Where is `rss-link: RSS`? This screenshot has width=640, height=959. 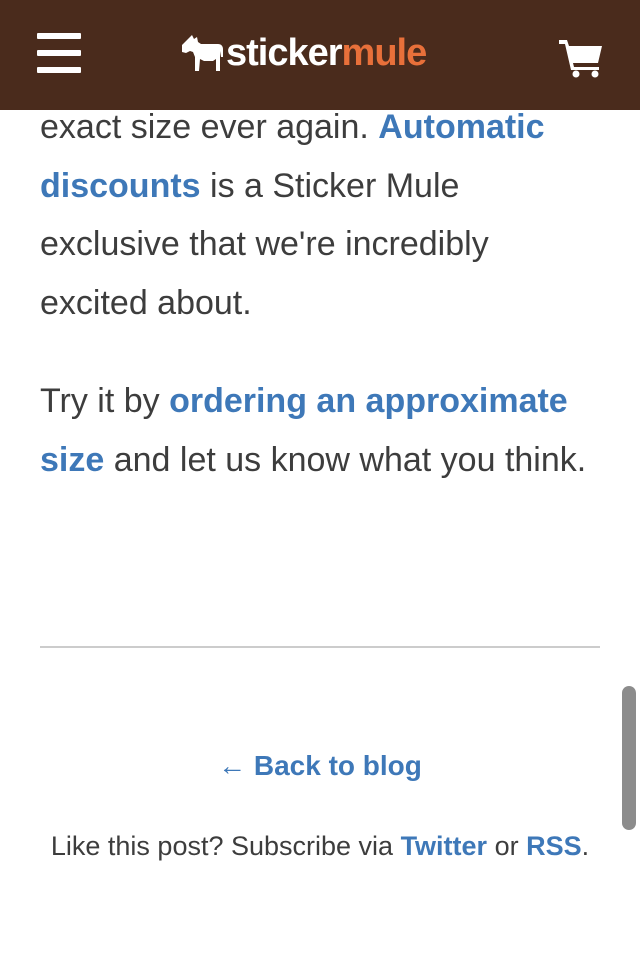
rss-link: RSS is located at coordinates (554, 846).